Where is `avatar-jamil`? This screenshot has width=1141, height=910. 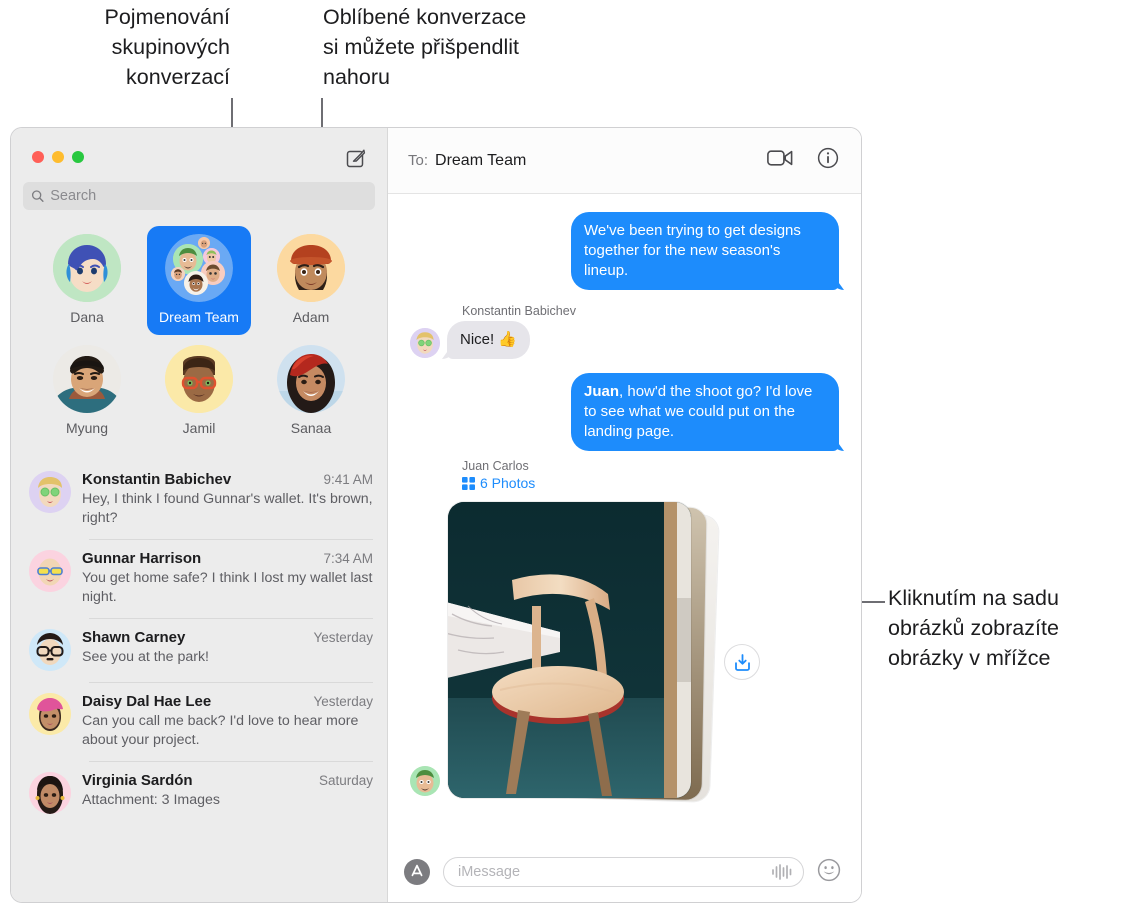
avatar-jamil is located at coordinates (199, 379).